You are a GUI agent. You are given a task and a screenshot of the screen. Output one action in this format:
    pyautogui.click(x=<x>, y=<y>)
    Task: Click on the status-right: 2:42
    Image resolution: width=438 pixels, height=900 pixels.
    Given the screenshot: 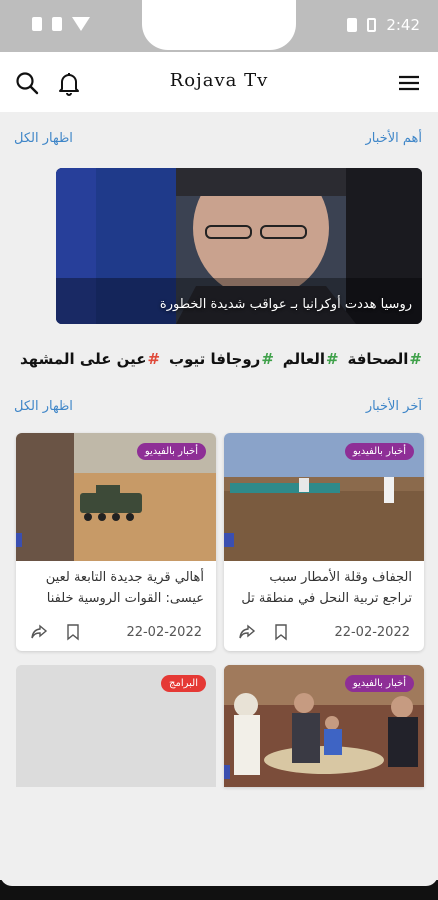 What is the action you would take?
    pyautogui.click(x=383, y=25)
    